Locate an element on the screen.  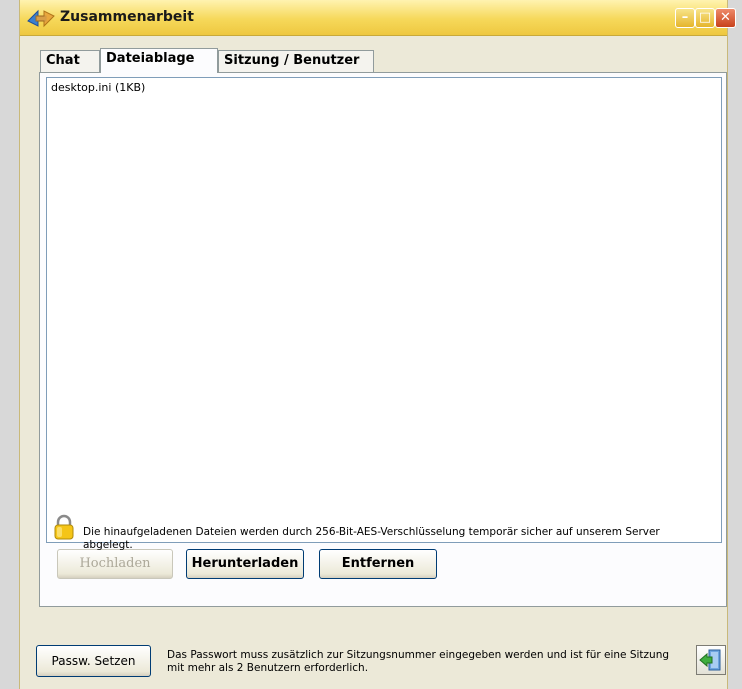
maximize-button: □ is located at coordinates (705, 18).